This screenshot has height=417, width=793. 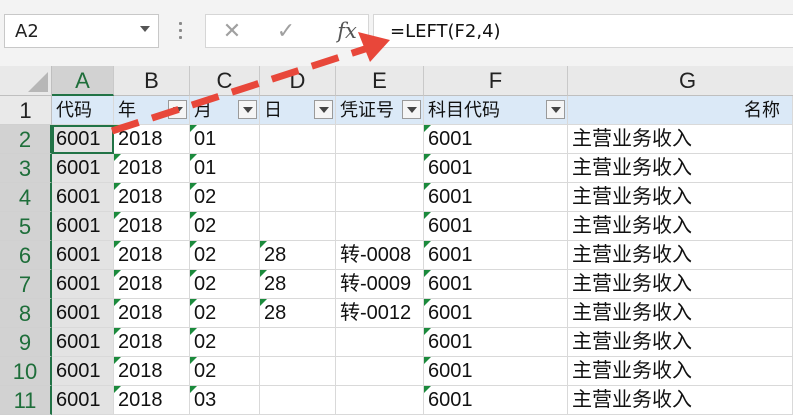 I want to click on row-header: 4, so click(x=26, y=197).